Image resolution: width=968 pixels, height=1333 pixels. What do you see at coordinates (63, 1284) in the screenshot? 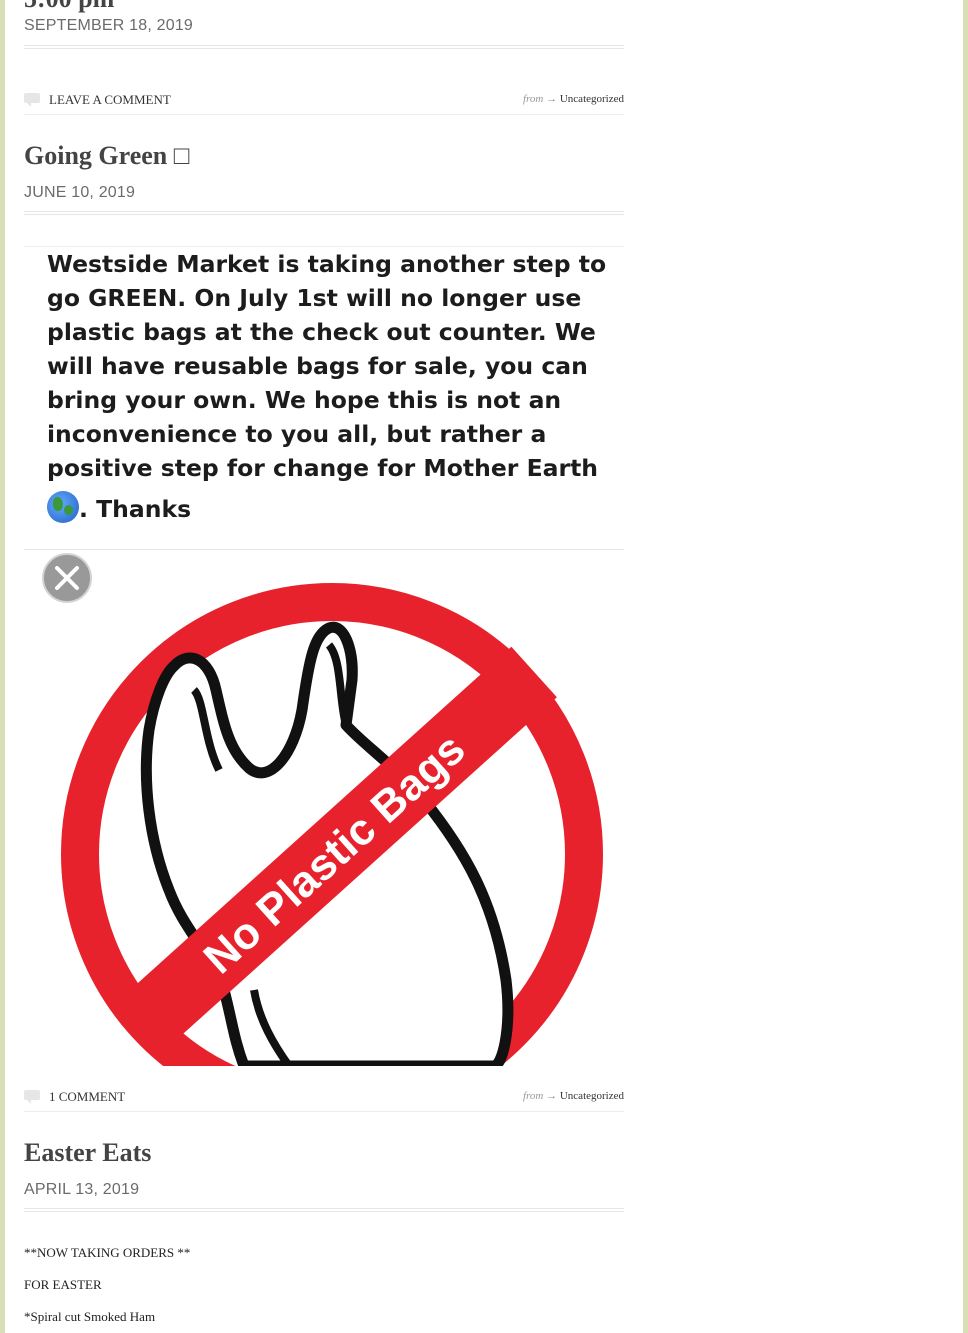
I see `post-body-line: FOR EASTER` at bounding box center [63, 1284].